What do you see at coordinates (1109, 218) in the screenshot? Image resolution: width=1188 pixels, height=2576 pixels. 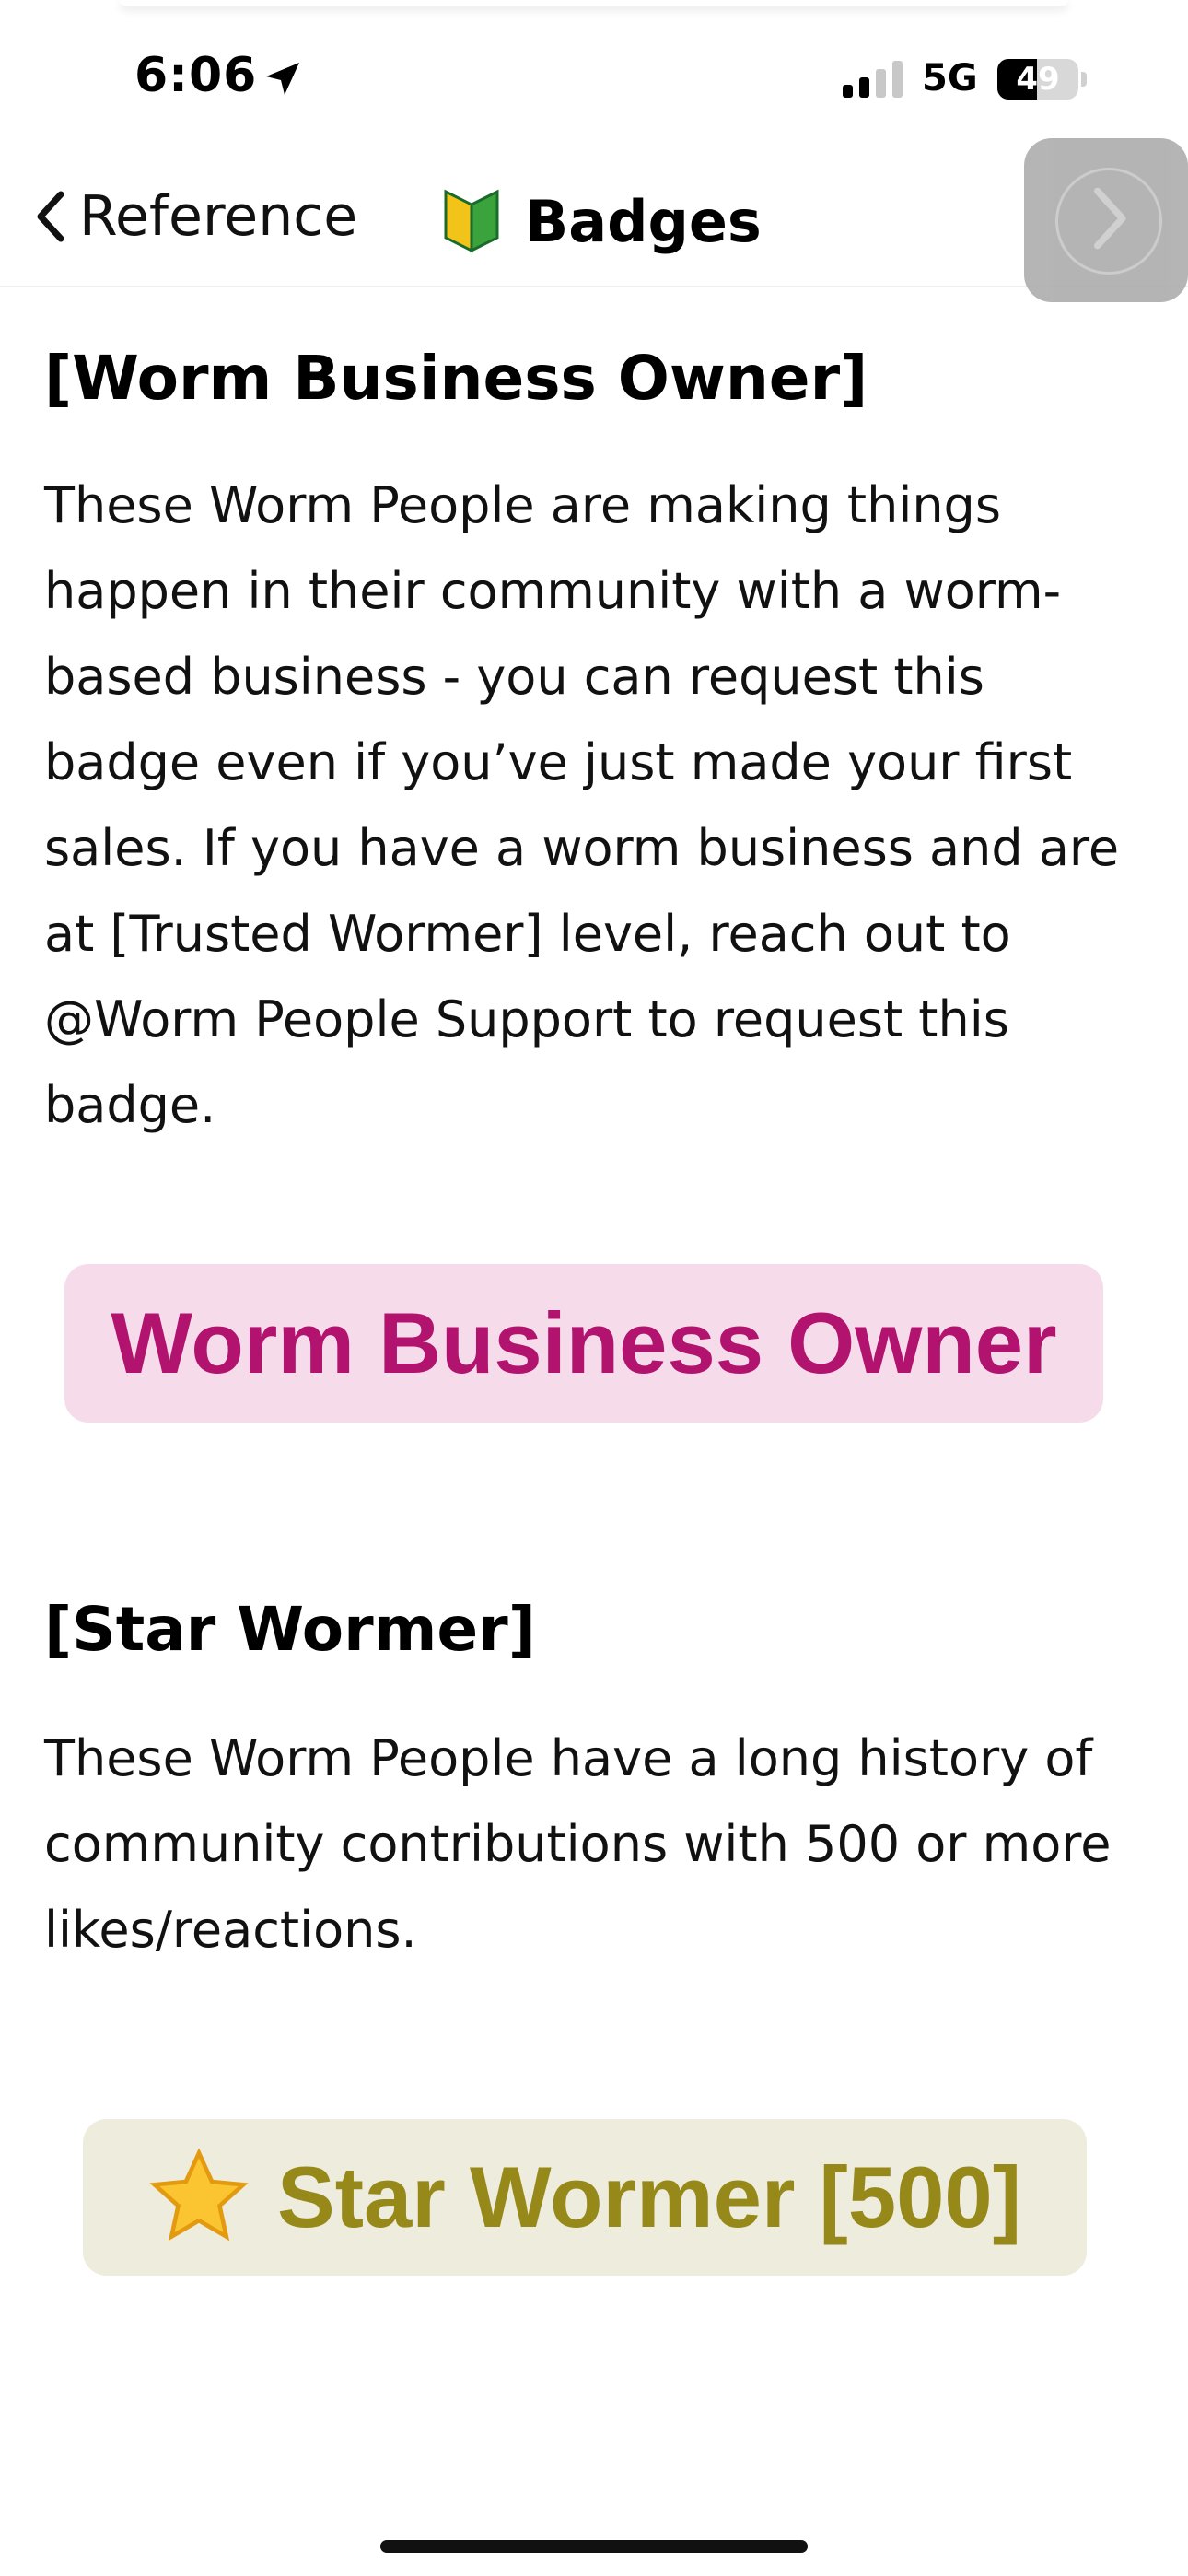 I see `chevron-right-icon` at bounding box center [1109, 218].